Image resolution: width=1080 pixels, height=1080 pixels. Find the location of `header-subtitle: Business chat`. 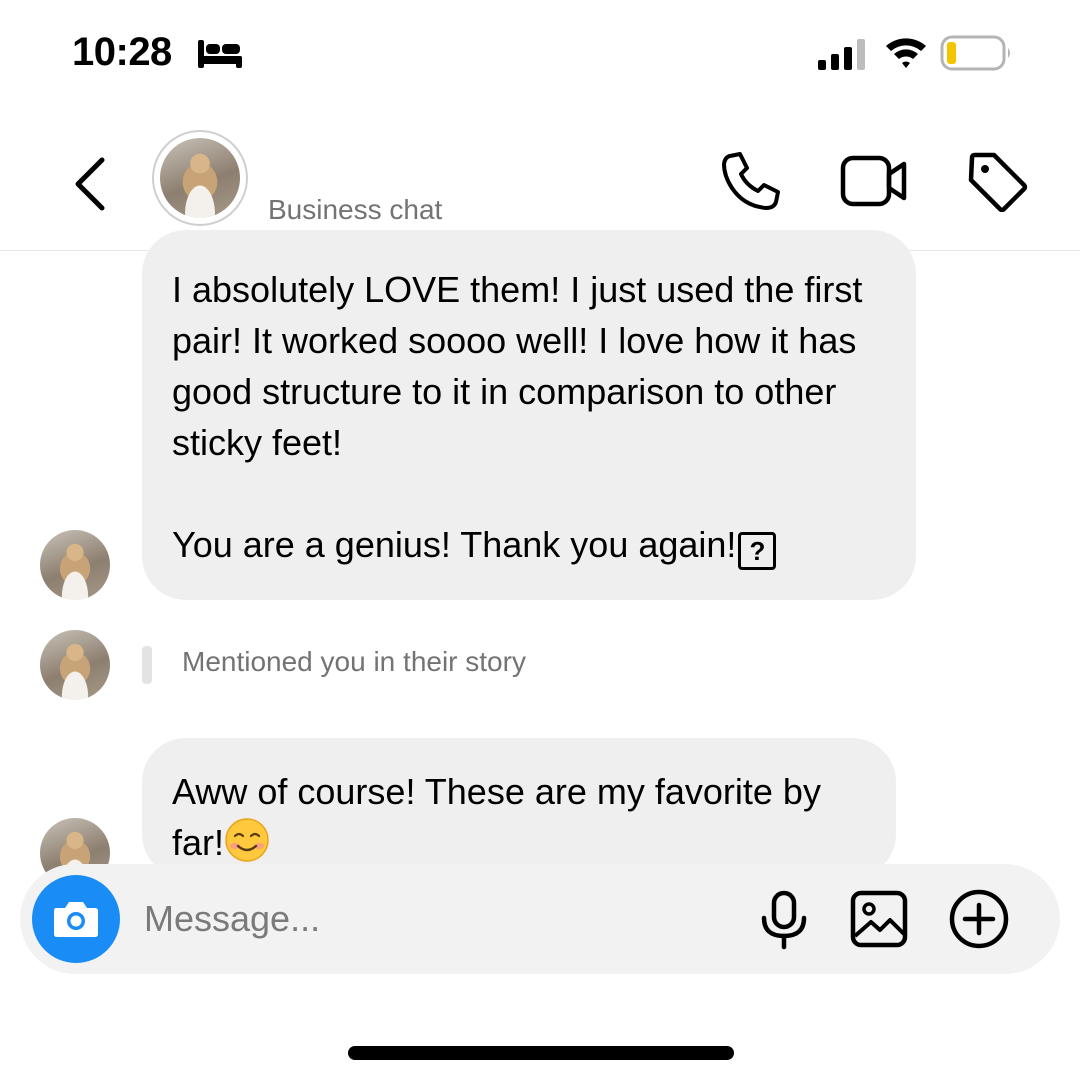

header-subtitle: Business chat is located at coordinates (355, 209).